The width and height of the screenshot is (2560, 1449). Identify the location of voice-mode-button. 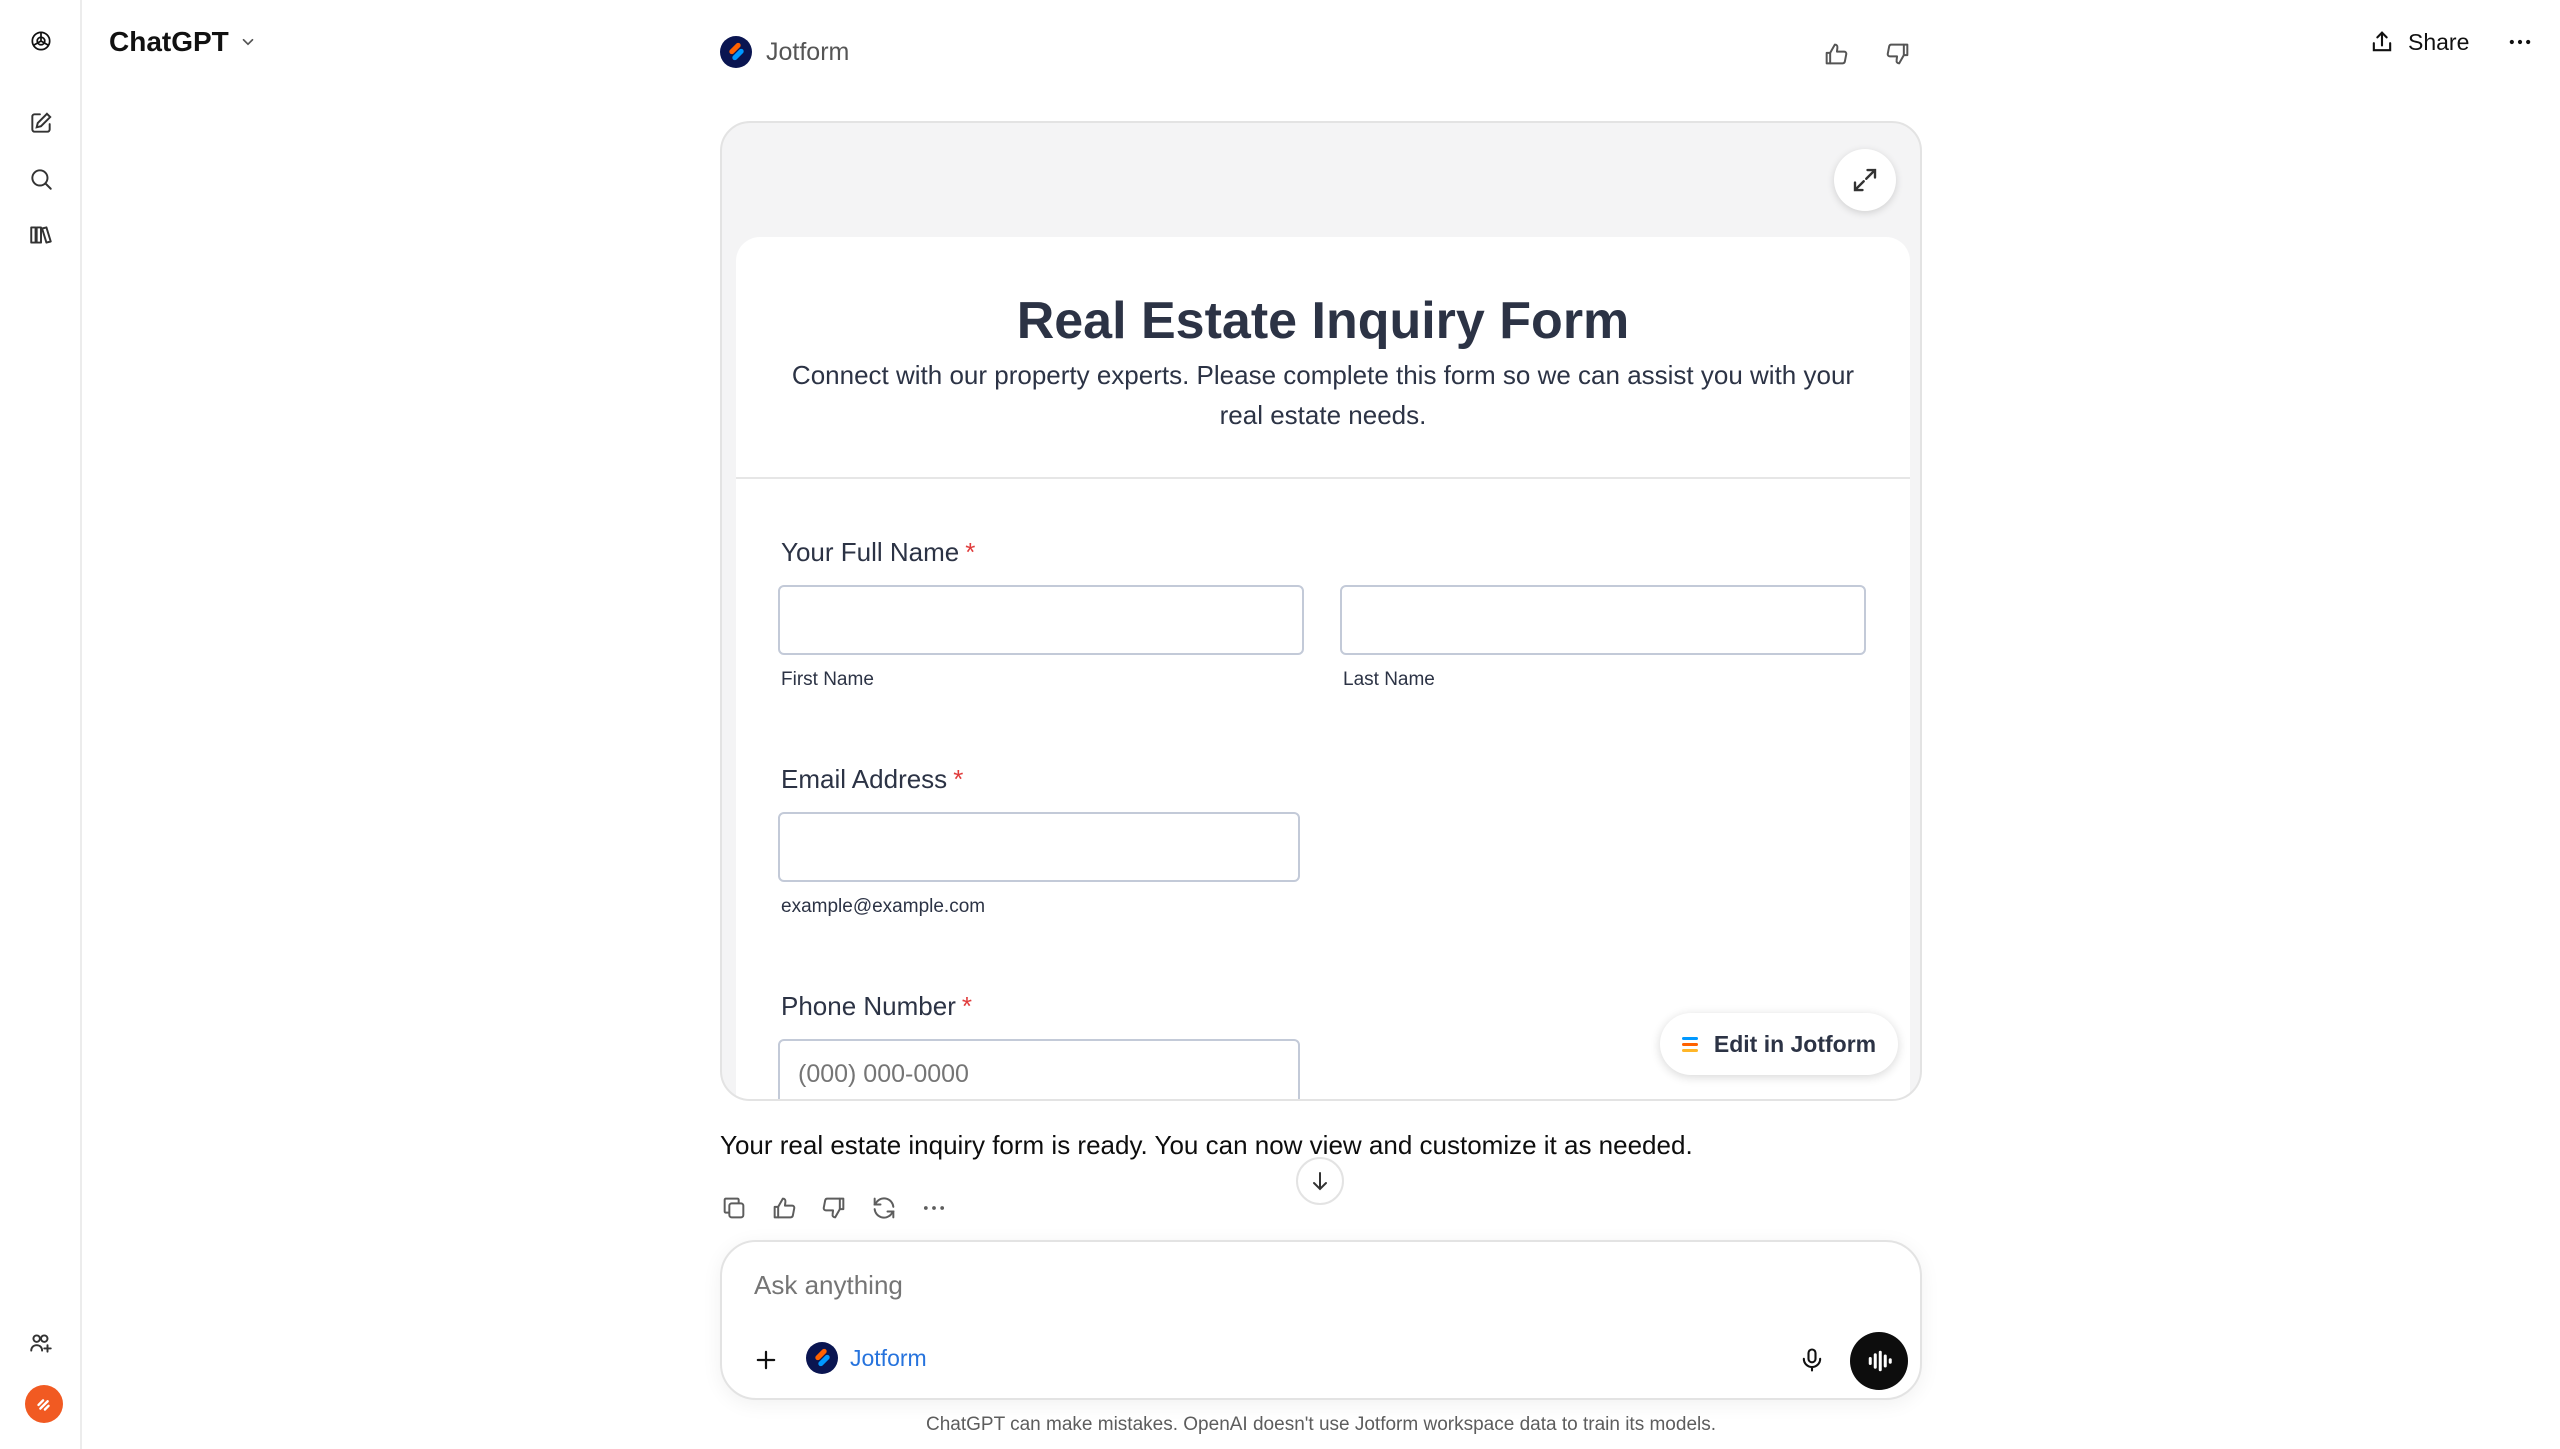
(1879, 1361).